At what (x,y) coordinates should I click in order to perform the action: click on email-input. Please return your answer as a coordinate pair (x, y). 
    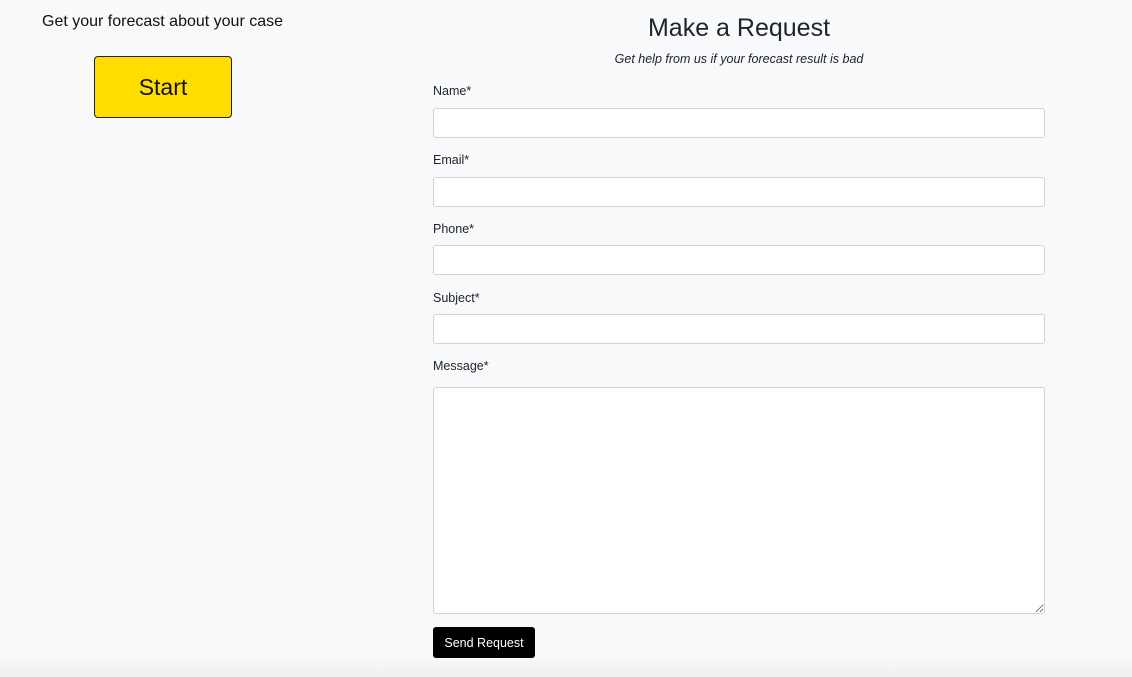
    Looking at the image, I should click on (739, 192).